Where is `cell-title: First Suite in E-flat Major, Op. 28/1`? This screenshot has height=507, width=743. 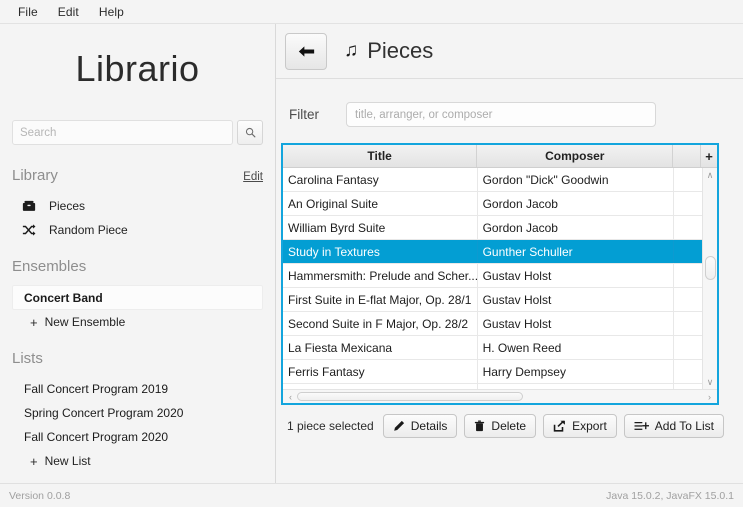
cell-title: First Suite in E-flat Major, Op. 28/1 is located at coordinates (380, 299).